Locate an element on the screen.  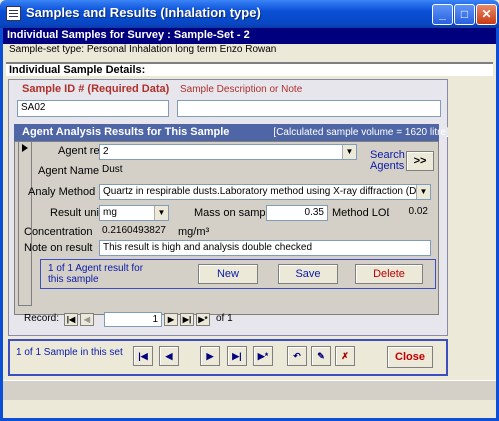
method-lod-value: 0.02 is located at coordinates (410, 212).